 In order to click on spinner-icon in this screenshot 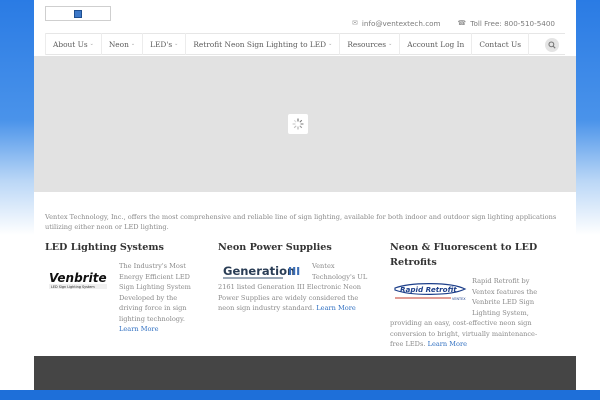, I will do `click(298, 124)`.